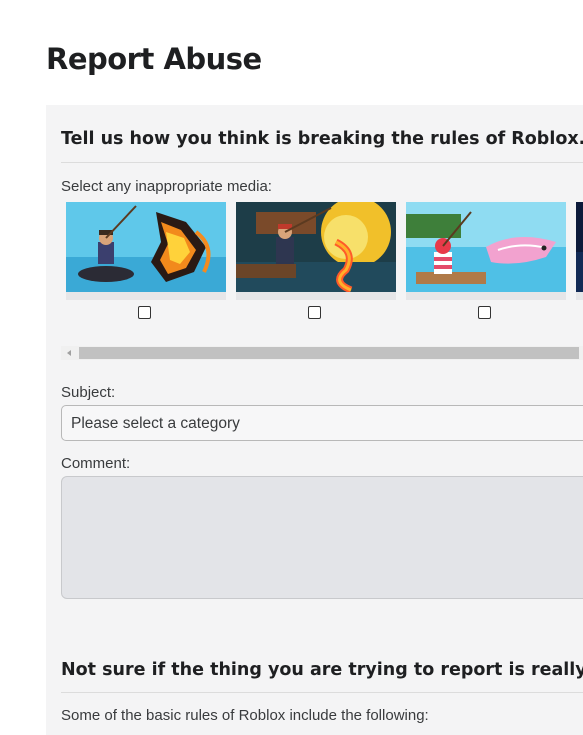  Describe the element at coordinates (146, 251) in the screenshot. I see `fisher-lava-dragon-thumbnail` at that location.